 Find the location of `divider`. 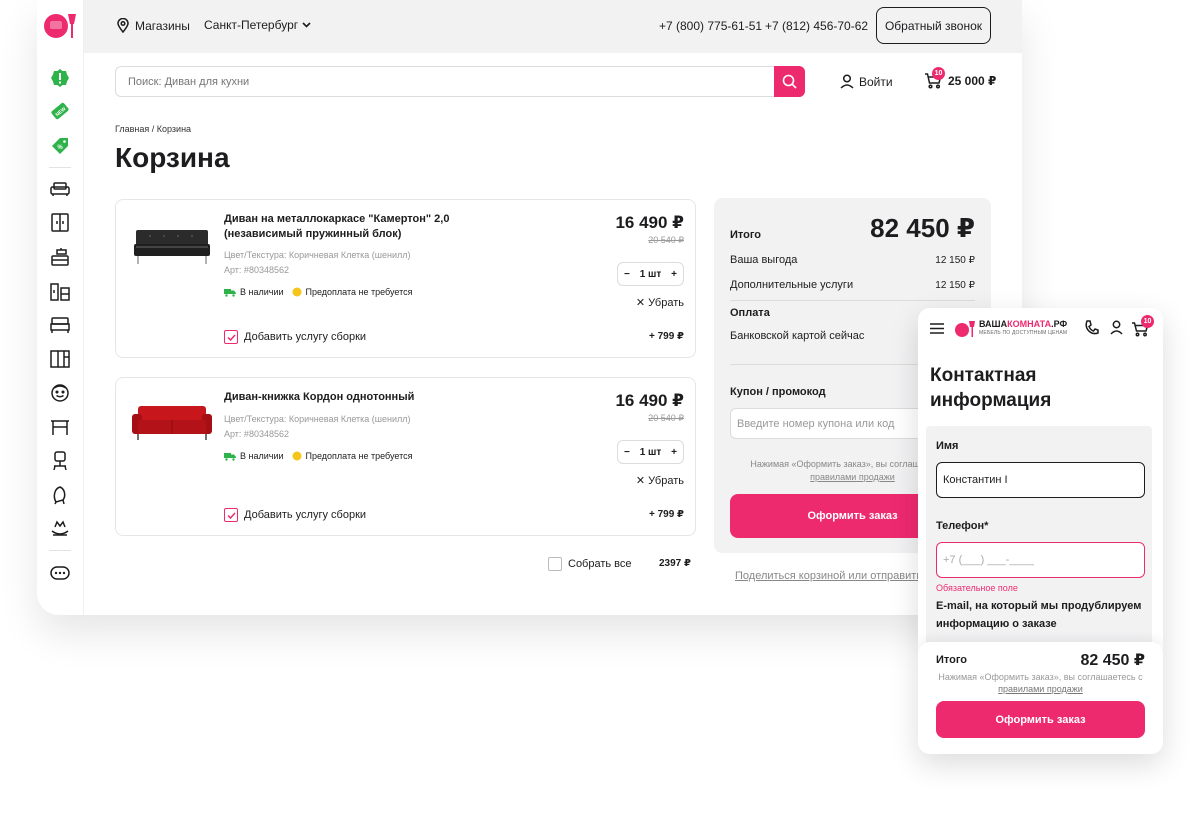

divider is located at coordinates (852, 300).